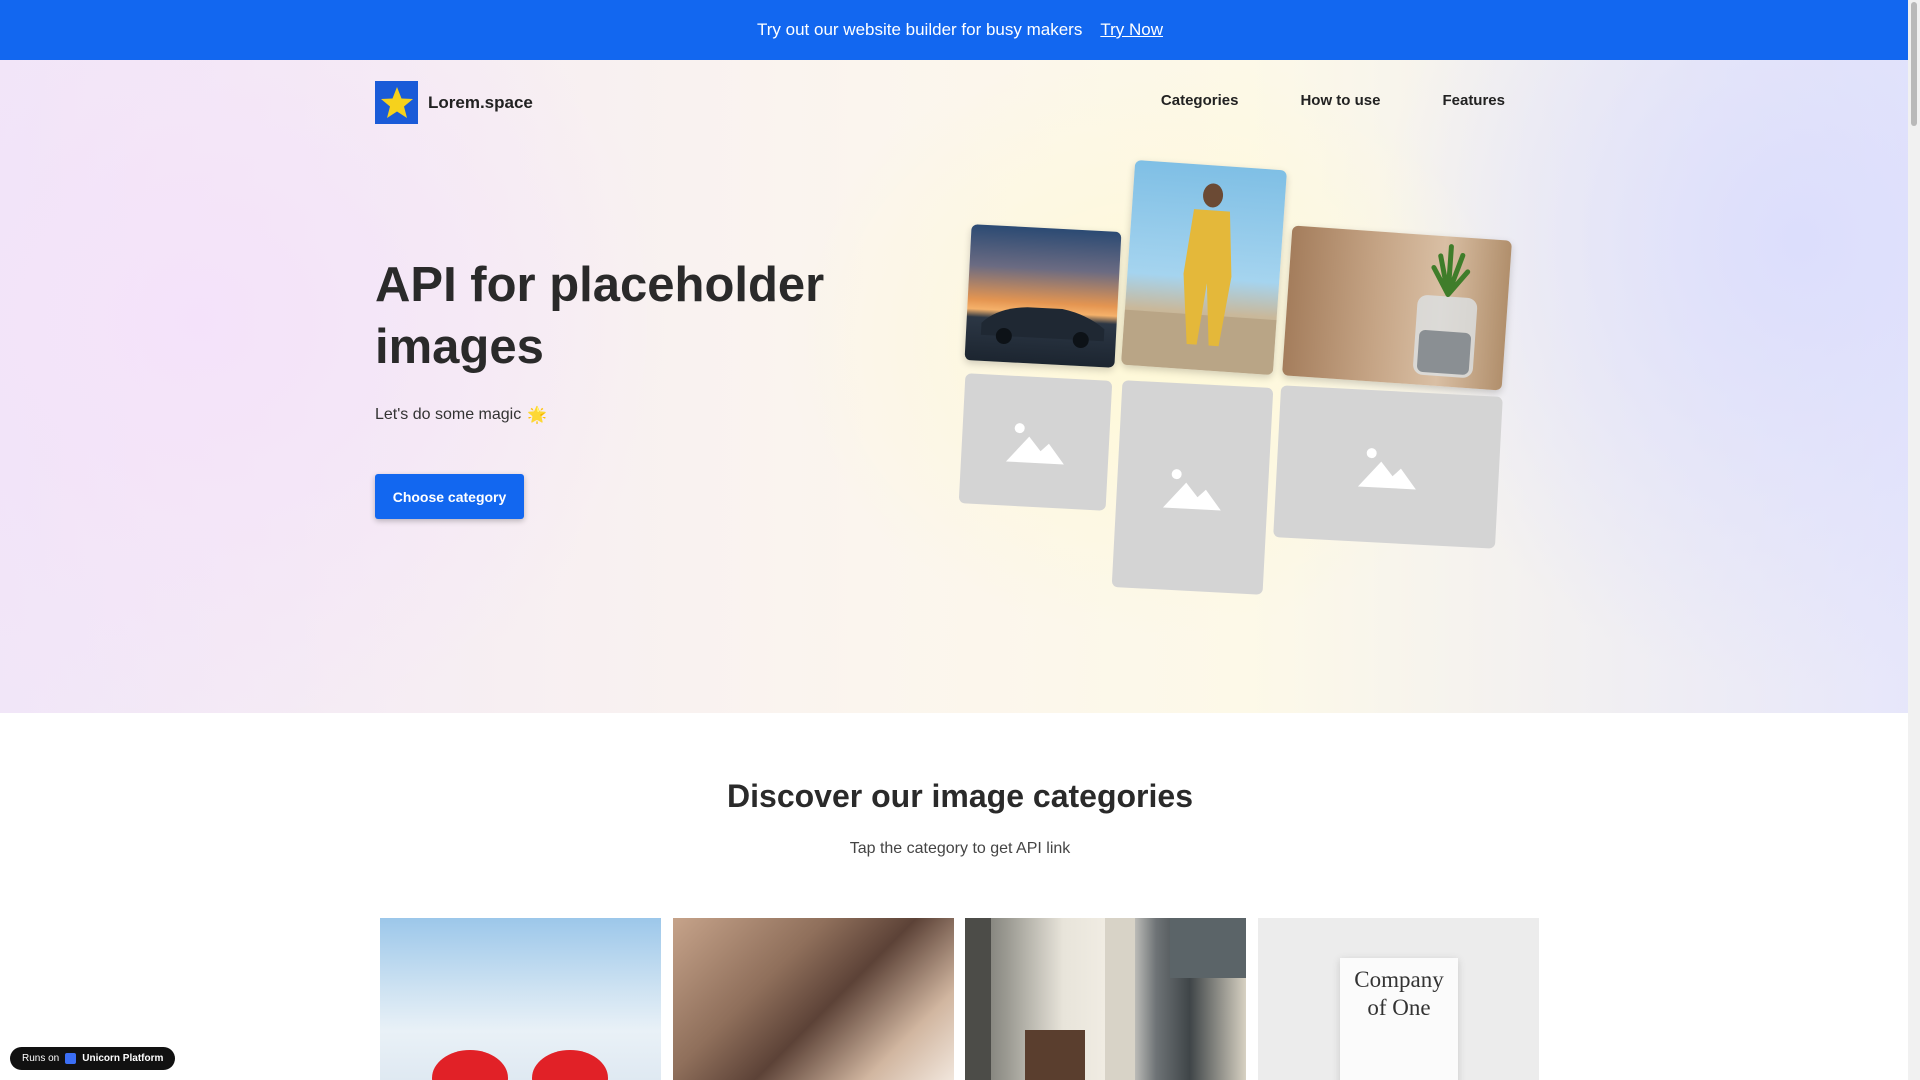 Image resolution: width=1920 pixels, height=1080 pixels. I want to click on hero-title: API for placeholder images, so click(600, 316).